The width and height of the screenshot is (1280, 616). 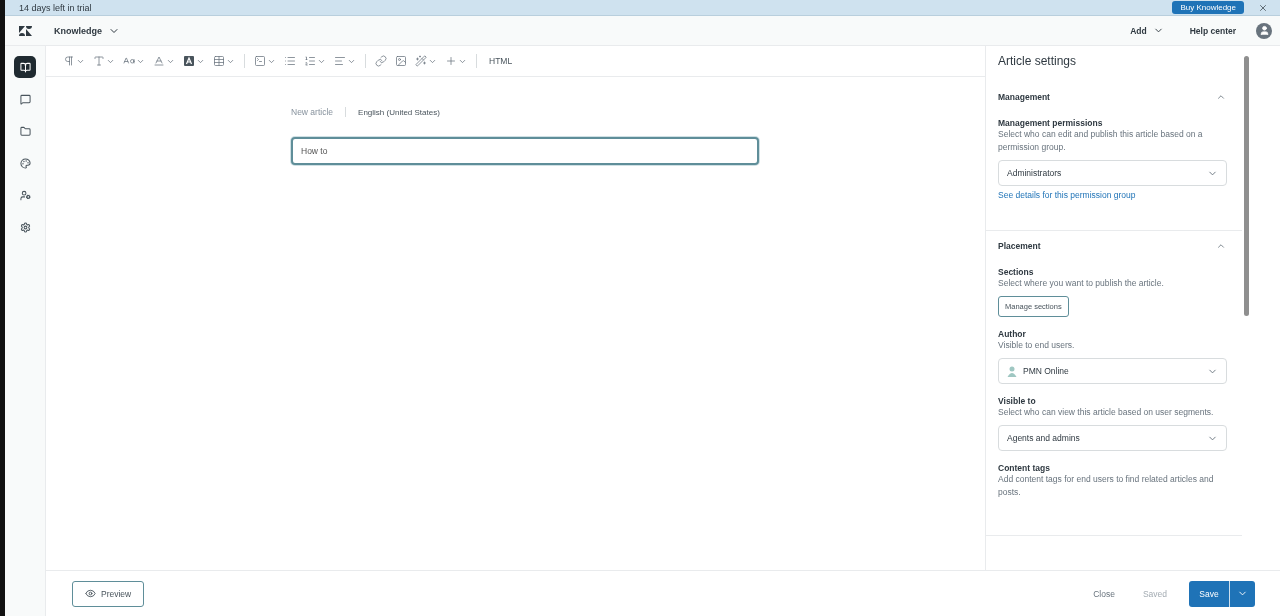 I want to click on product-menu: Knowledge, so click(x=87, y=30).